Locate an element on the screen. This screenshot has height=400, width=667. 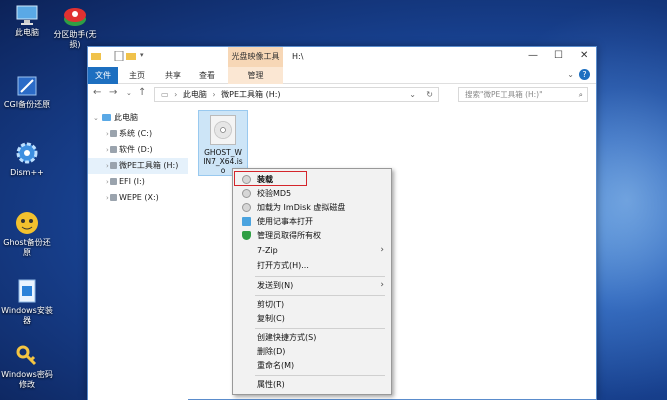
menu-item-copy: 复制(C) is located at coordinates (312, 318).